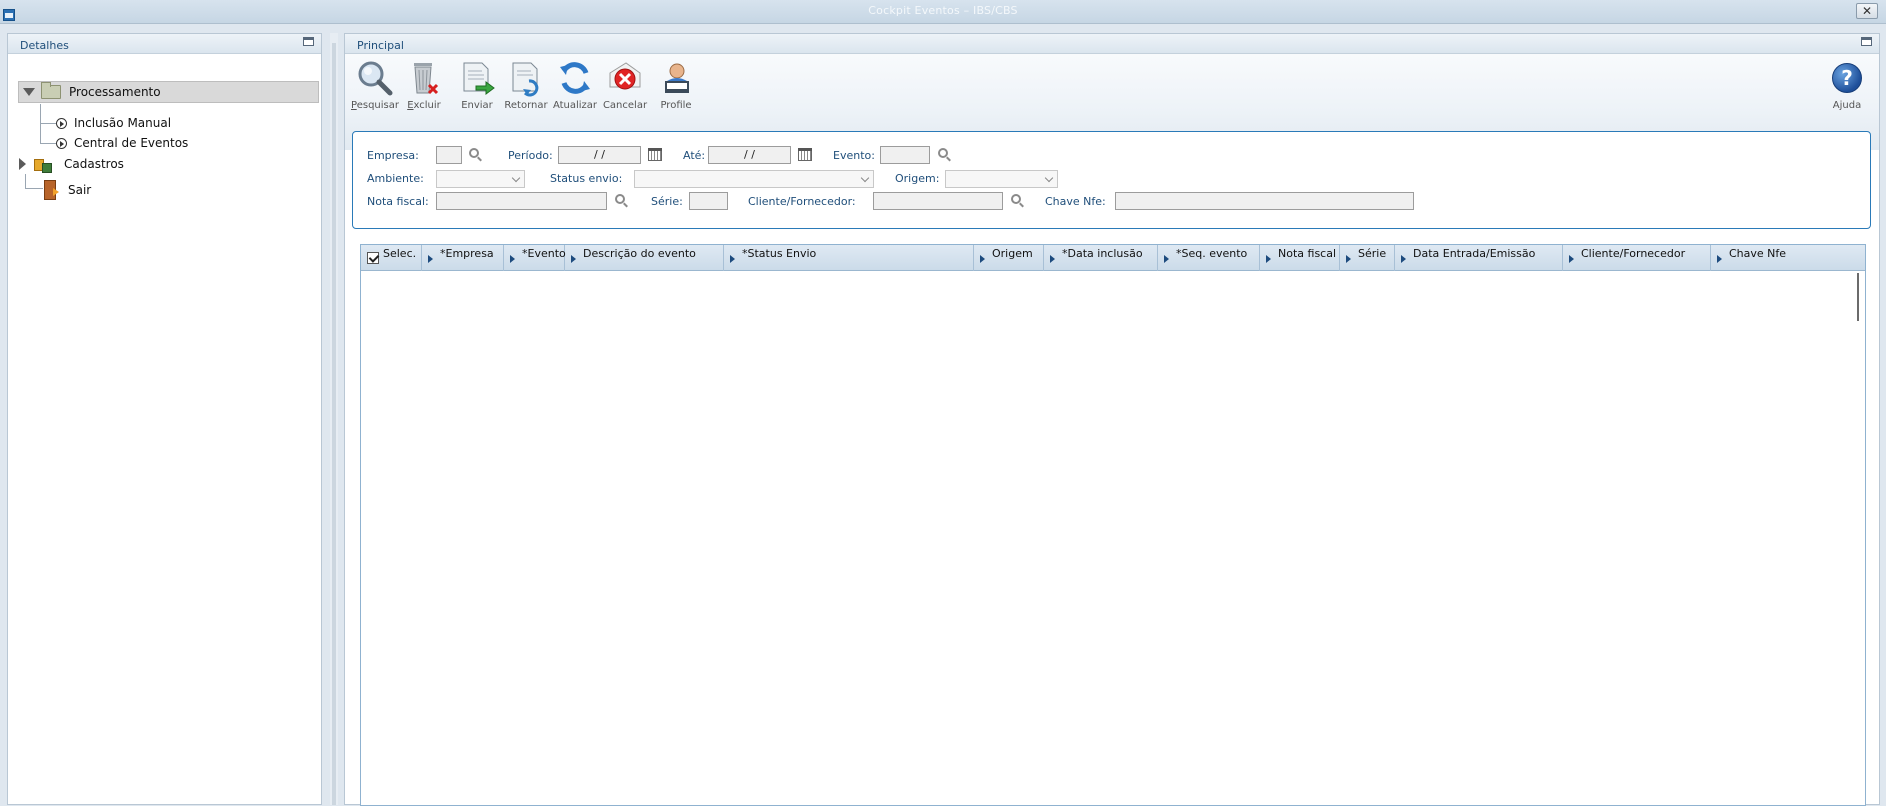 This screenshot has height=806, width=1886. What do you see at coordinates (395, 178) in the screenshot?
I see `ambiente-label: Ambiente:` at bounding box center [395, 178].